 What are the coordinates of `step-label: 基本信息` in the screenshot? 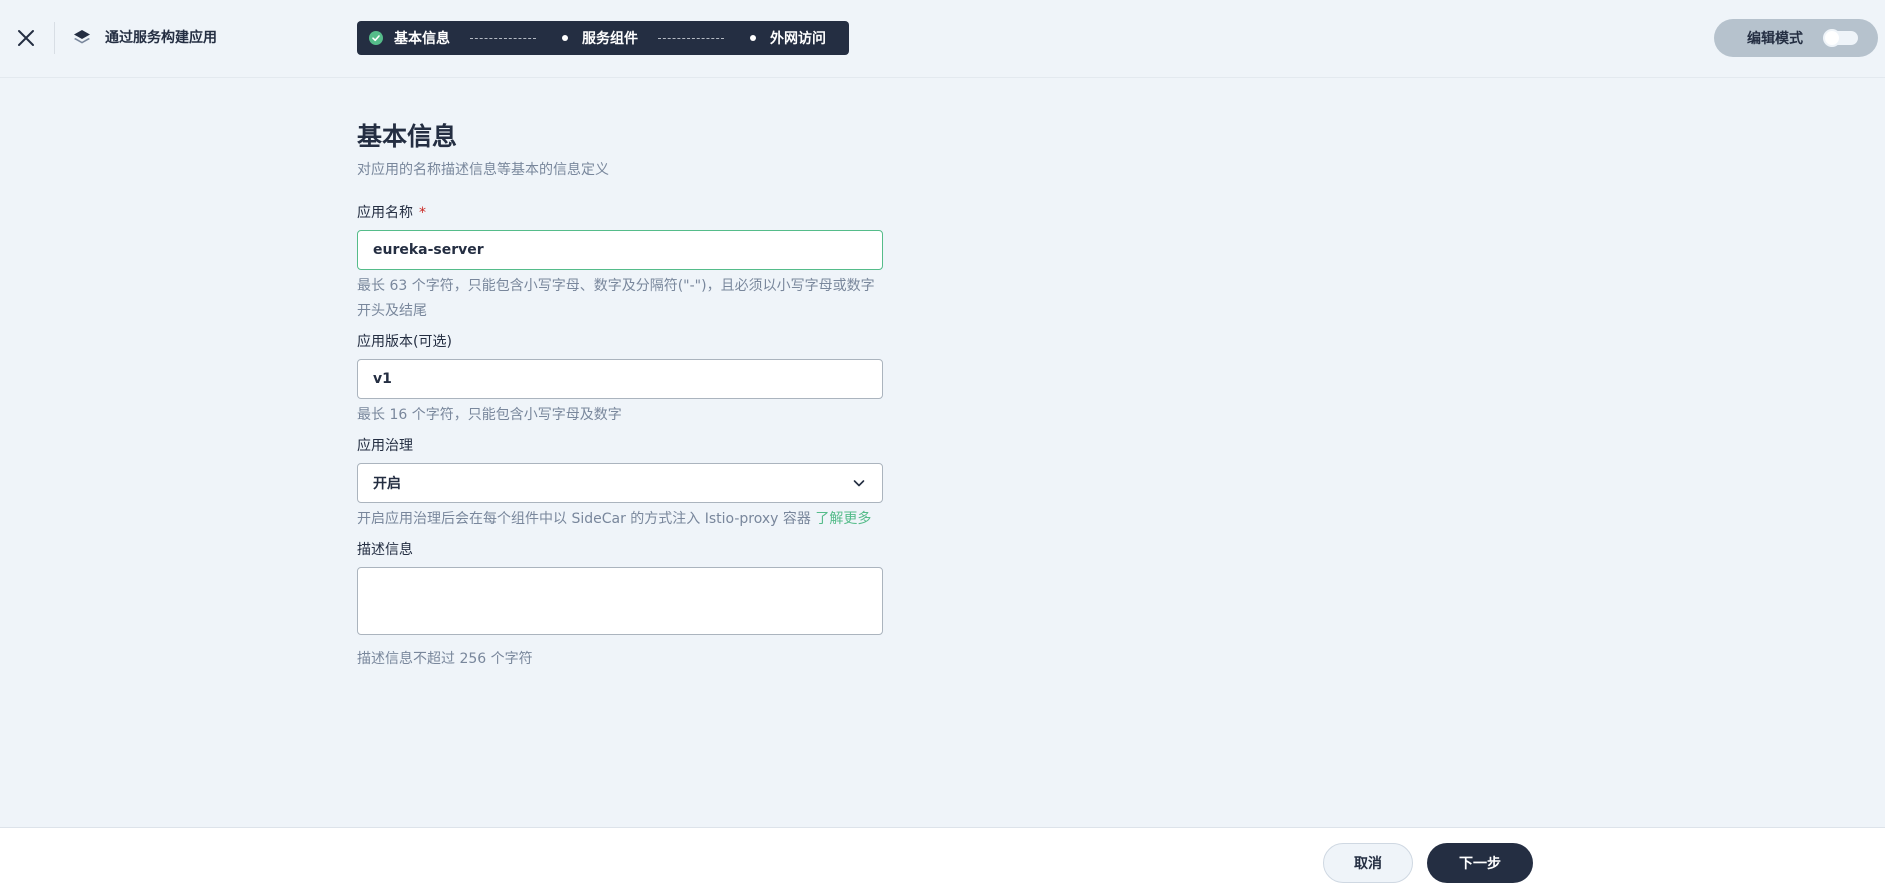 It's located at (422, 39).